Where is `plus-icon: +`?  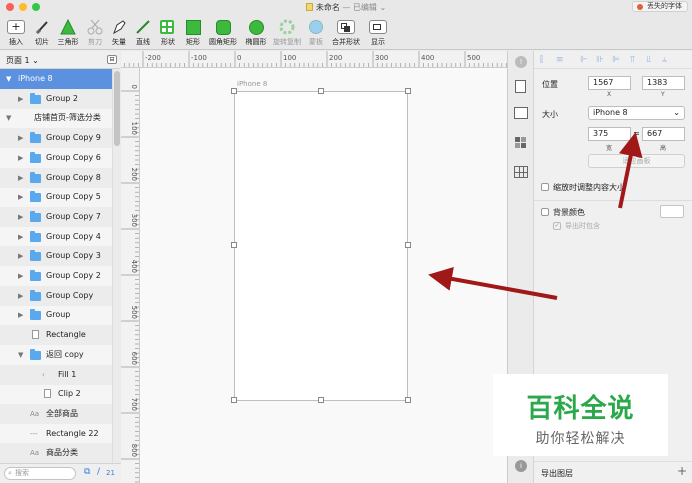
plus-icon: + is located at coordinates (16, 27).